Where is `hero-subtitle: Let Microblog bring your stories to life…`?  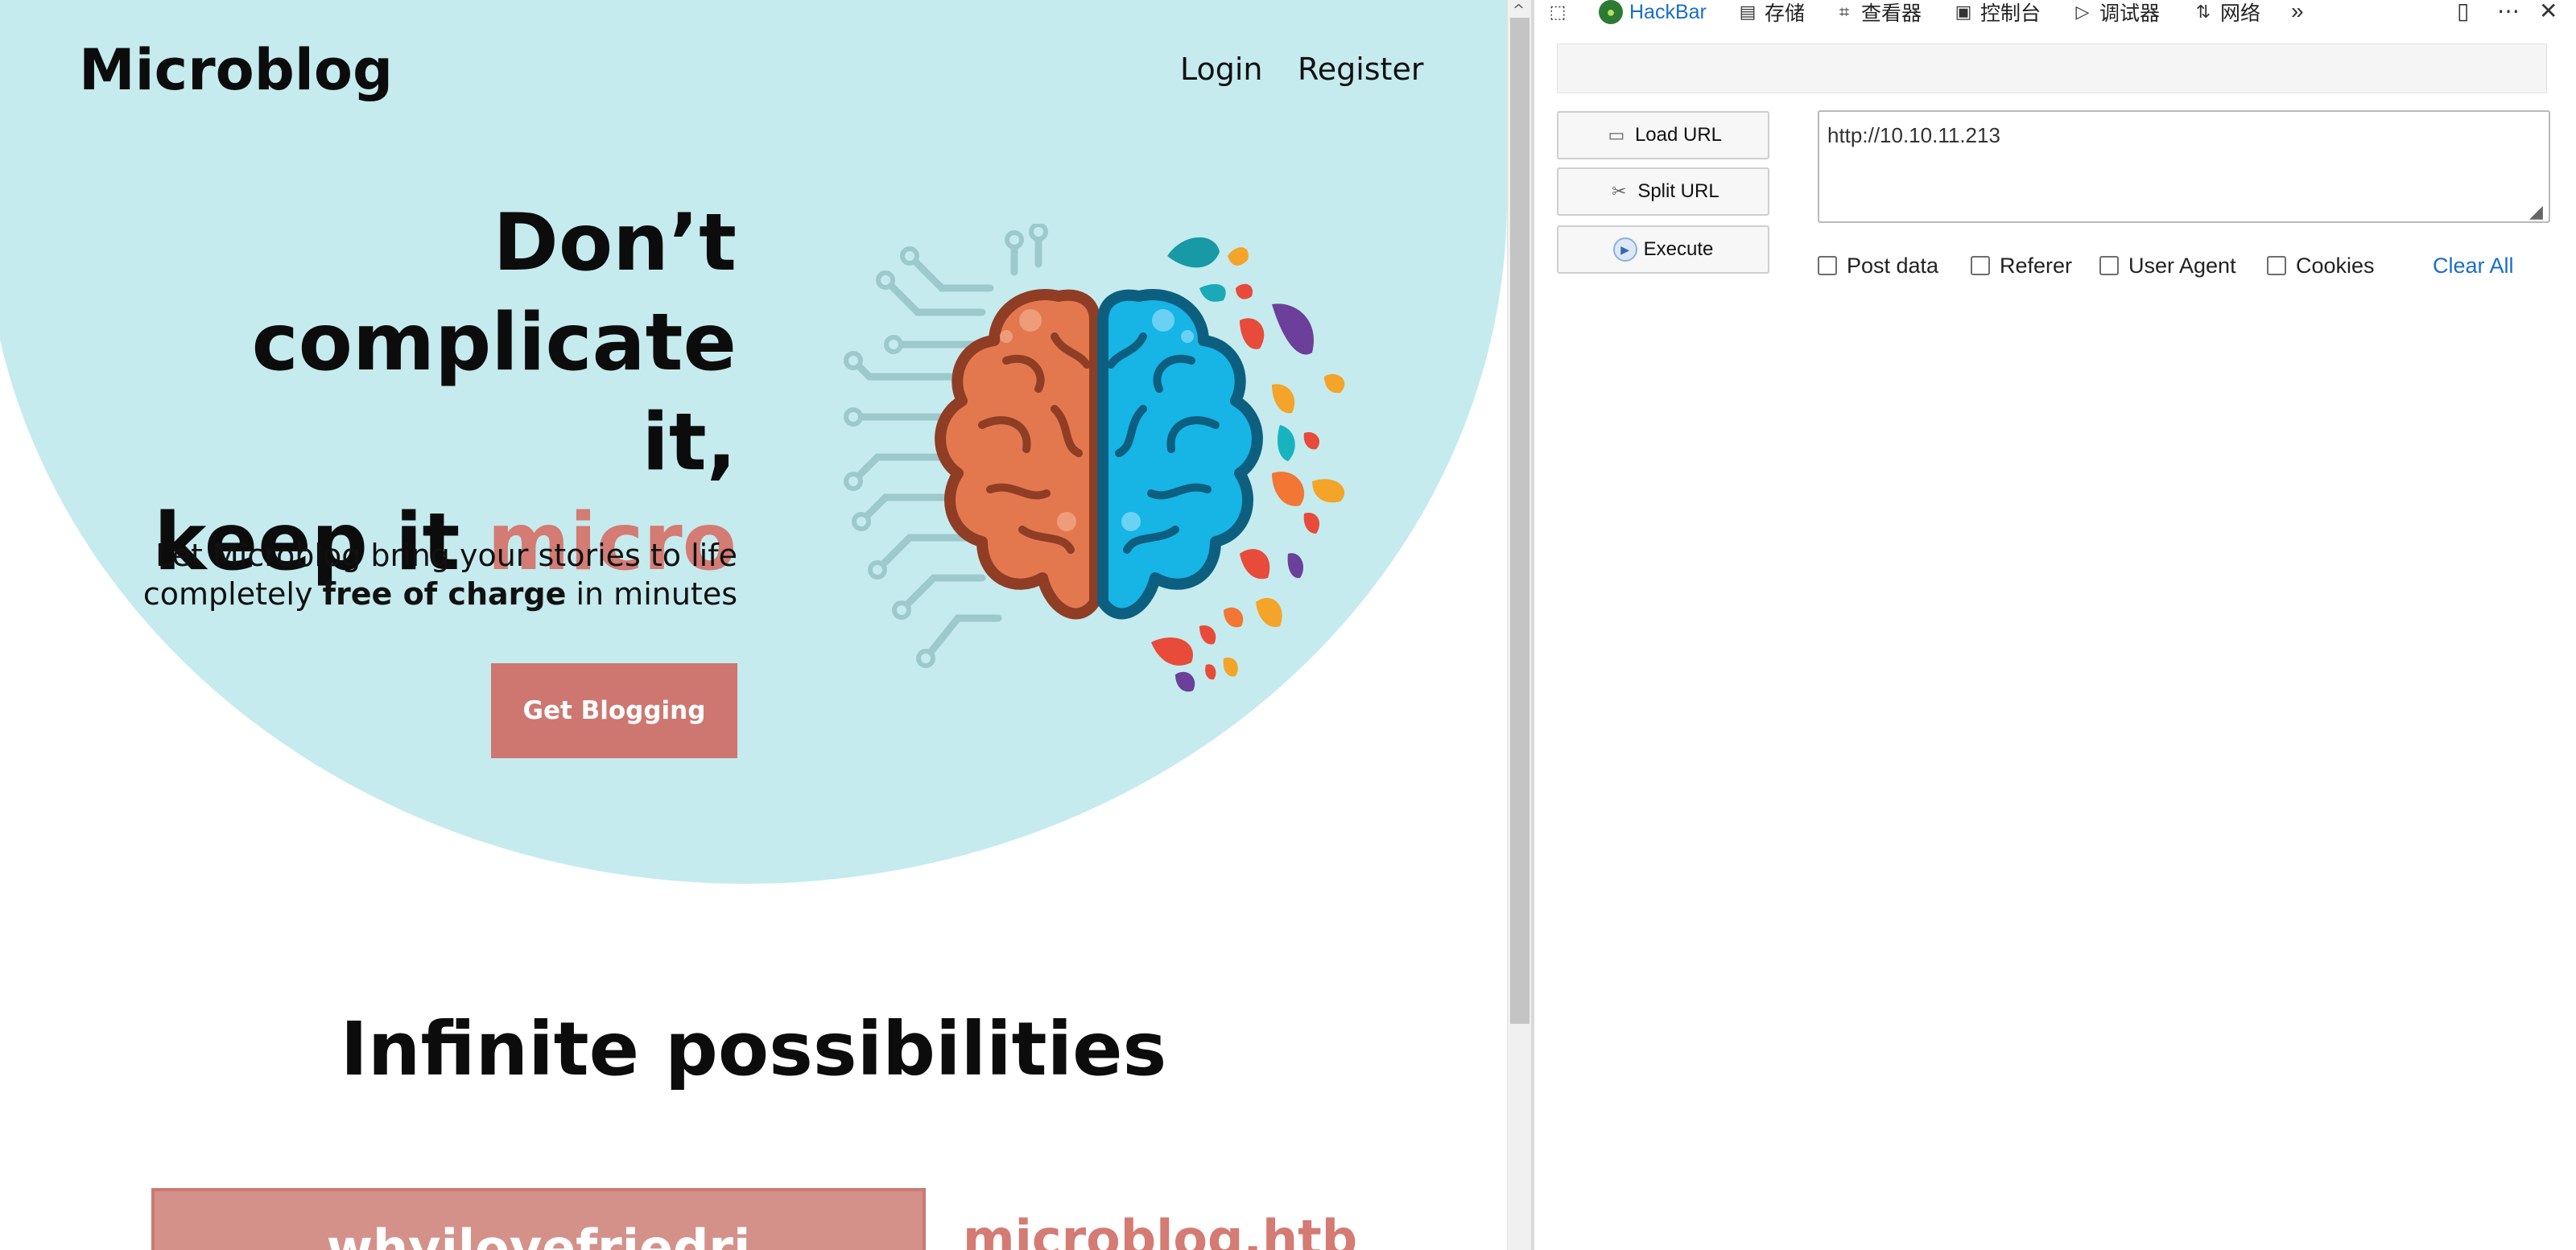
hero-subtitle: Let Microblog bring your stories to life… is located at coordinates (392, 574).